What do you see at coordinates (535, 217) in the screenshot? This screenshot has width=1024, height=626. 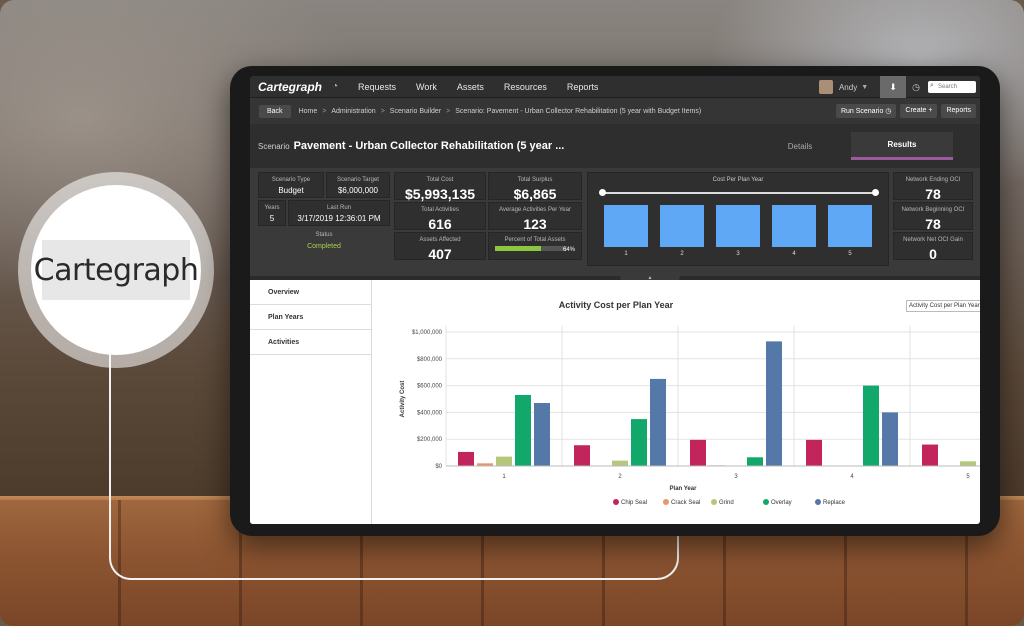 I see `avg-activities-card: Average Activities Per Year 123` at bounding box center [535, 217].